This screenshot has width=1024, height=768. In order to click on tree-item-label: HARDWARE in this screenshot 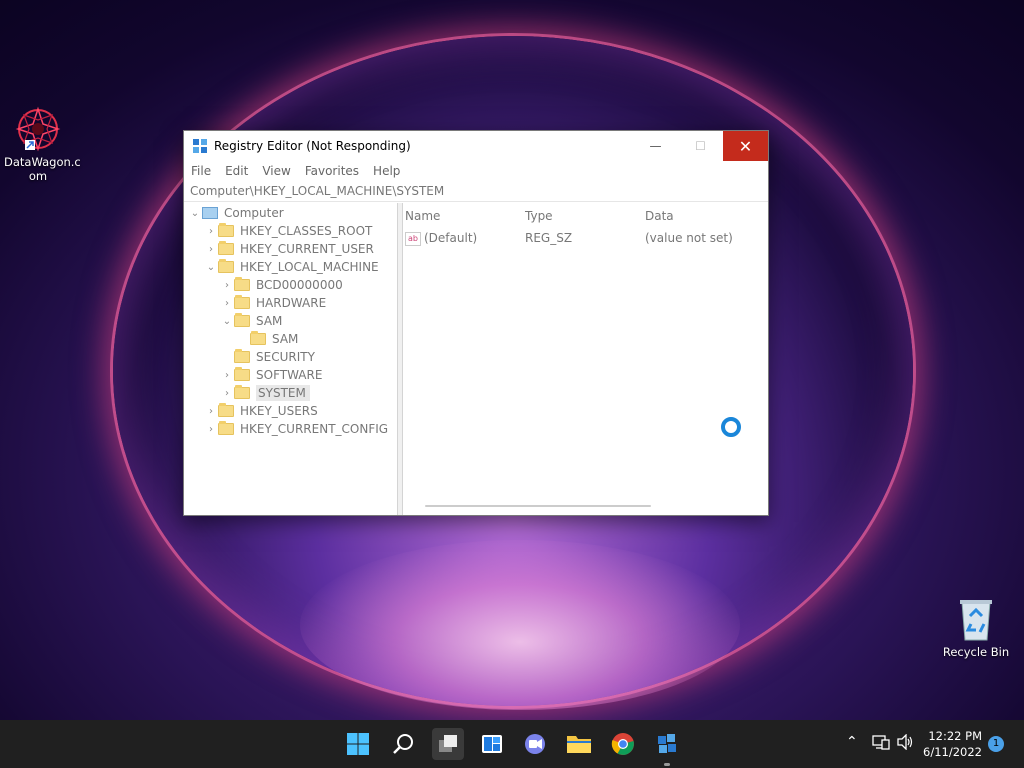, I will do `click(291, 303)`.